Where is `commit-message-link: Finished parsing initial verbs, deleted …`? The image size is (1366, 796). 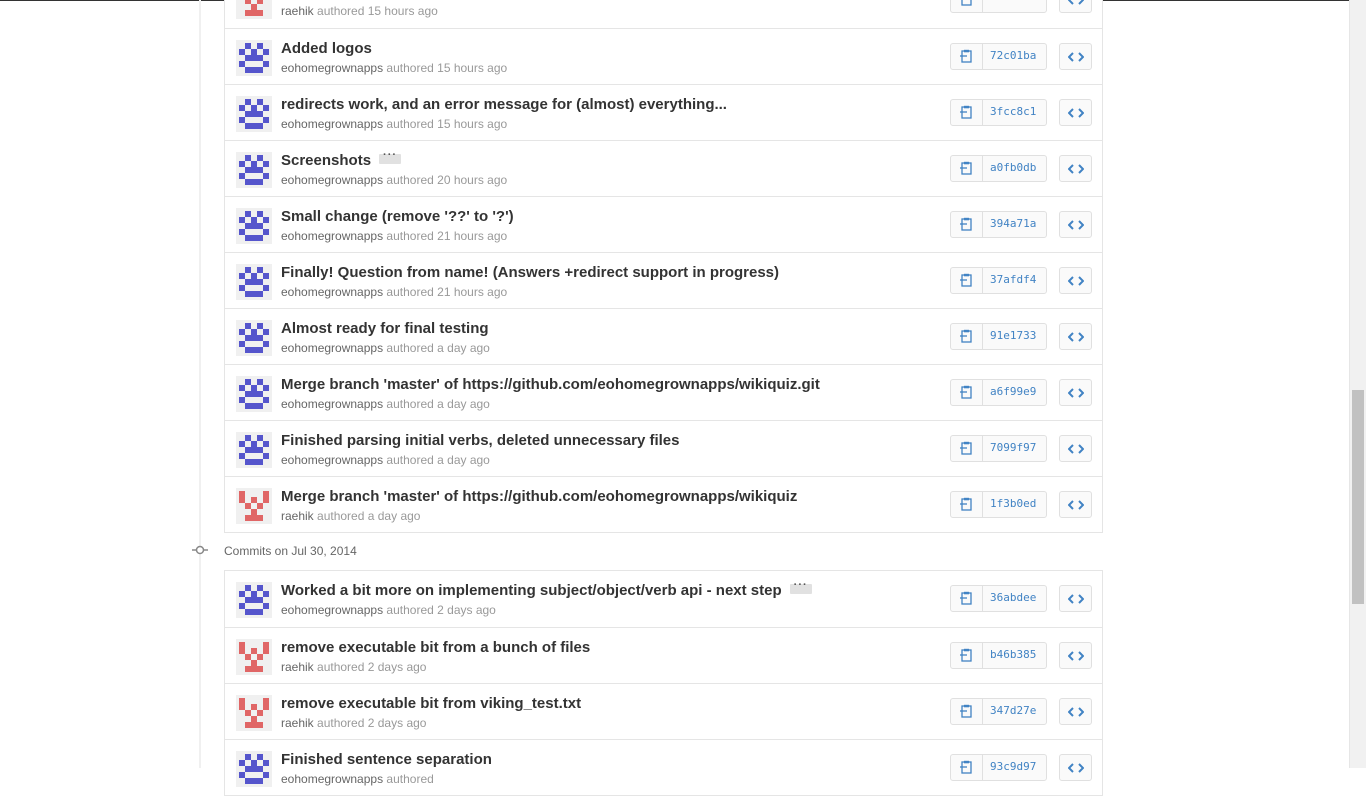 commit-message-link: Finished parsing initial verbs, deleted … is located at coordinates (480, 440).